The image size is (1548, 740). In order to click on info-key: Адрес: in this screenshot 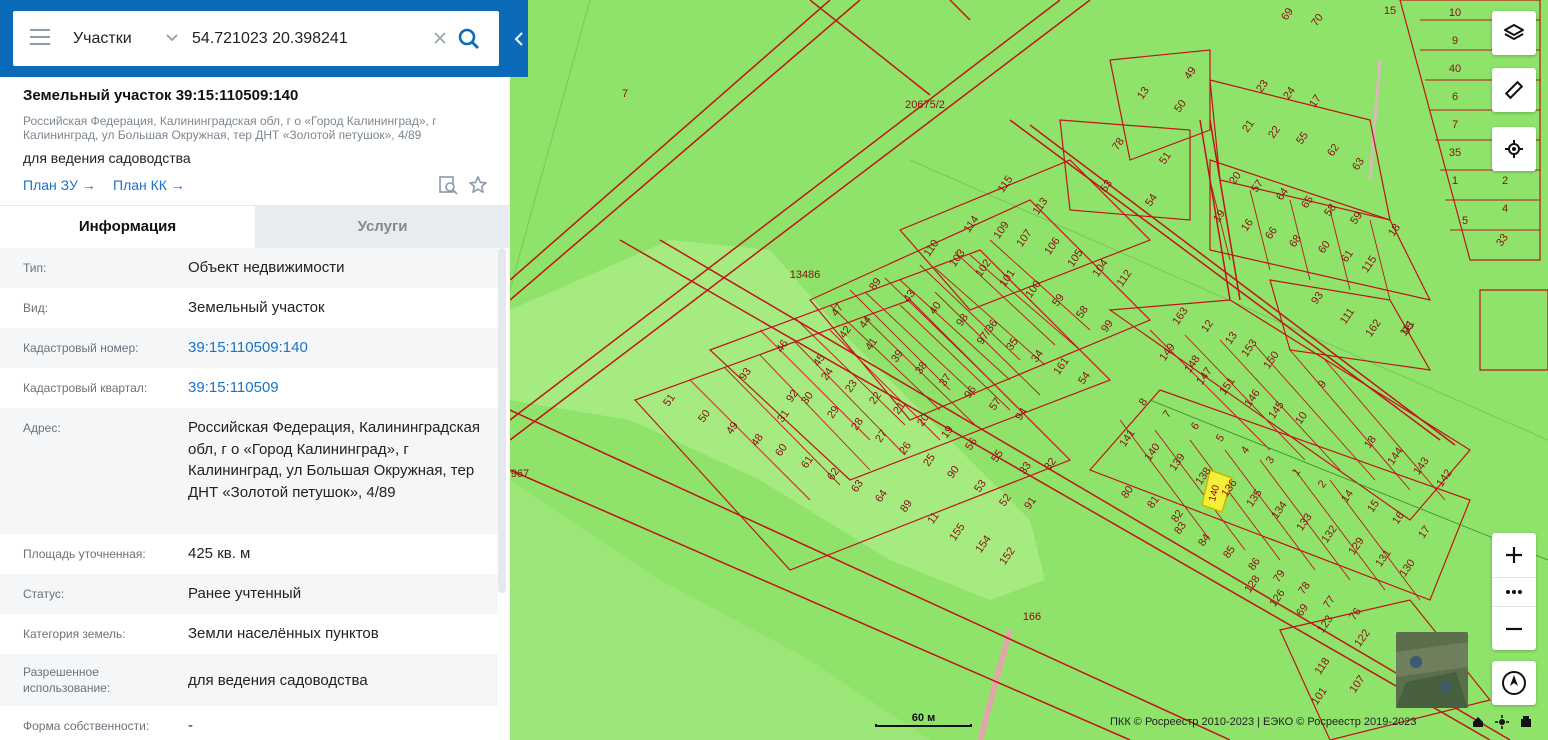, I will do `click(42, 428)`.